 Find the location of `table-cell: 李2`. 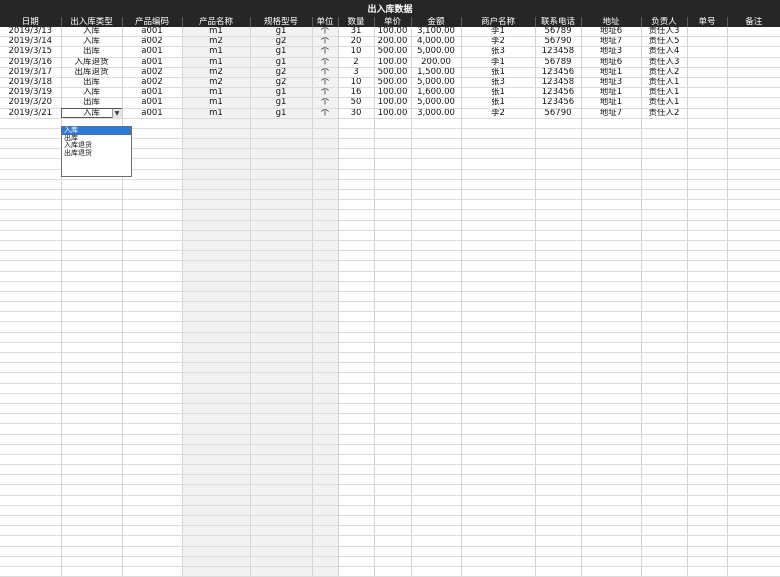

table-cell: 李2 is located at coordinates (498, 113).